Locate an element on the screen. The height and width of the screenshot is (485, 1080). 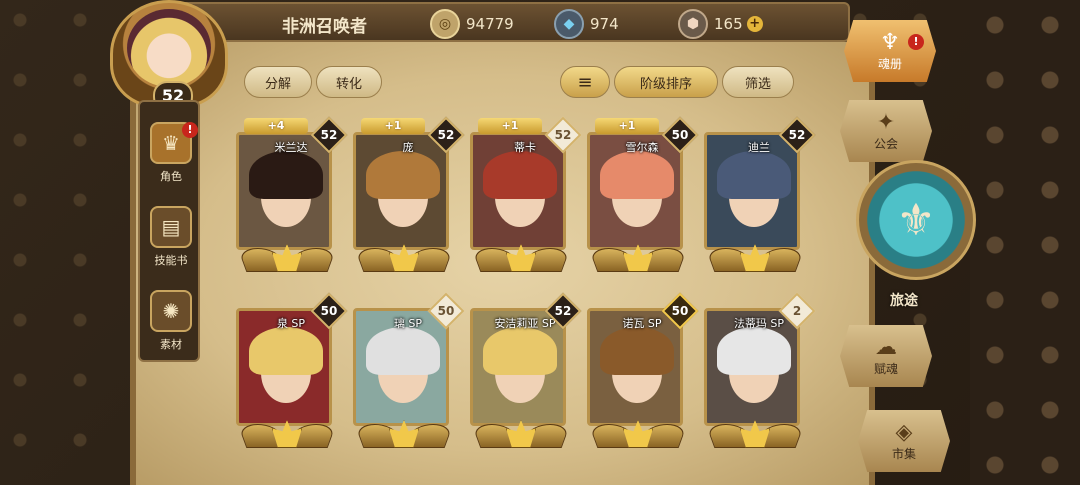
character-card: 蒂卡 +1 52 is located at coordinates (524, 198).